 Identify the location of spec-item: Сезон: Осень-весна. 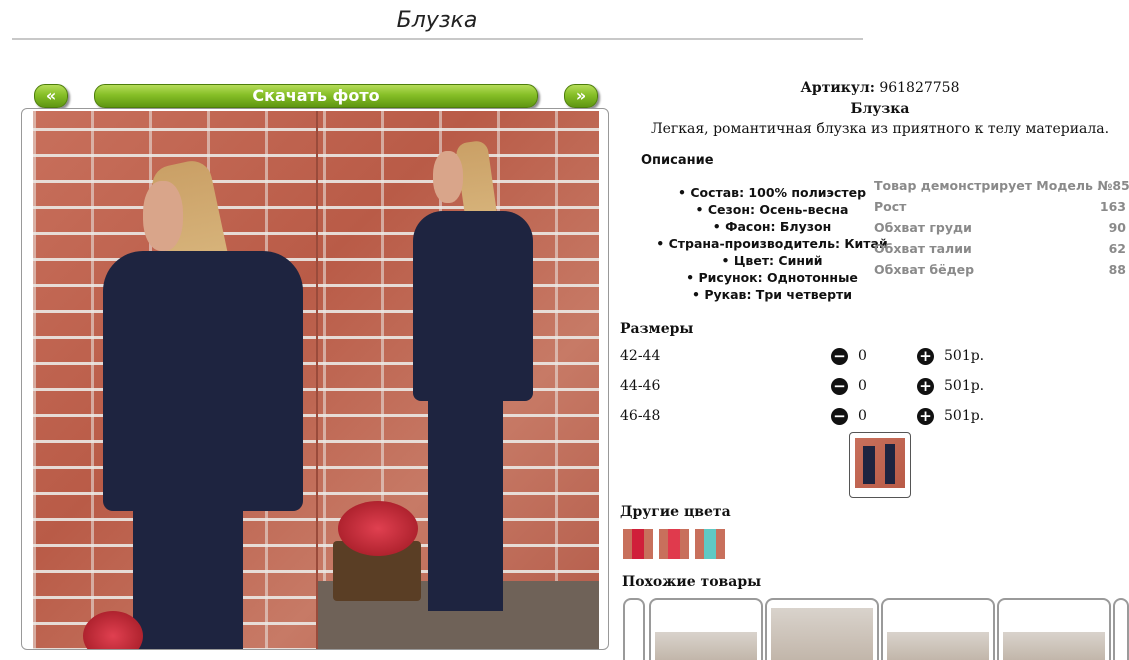
(772, 209).